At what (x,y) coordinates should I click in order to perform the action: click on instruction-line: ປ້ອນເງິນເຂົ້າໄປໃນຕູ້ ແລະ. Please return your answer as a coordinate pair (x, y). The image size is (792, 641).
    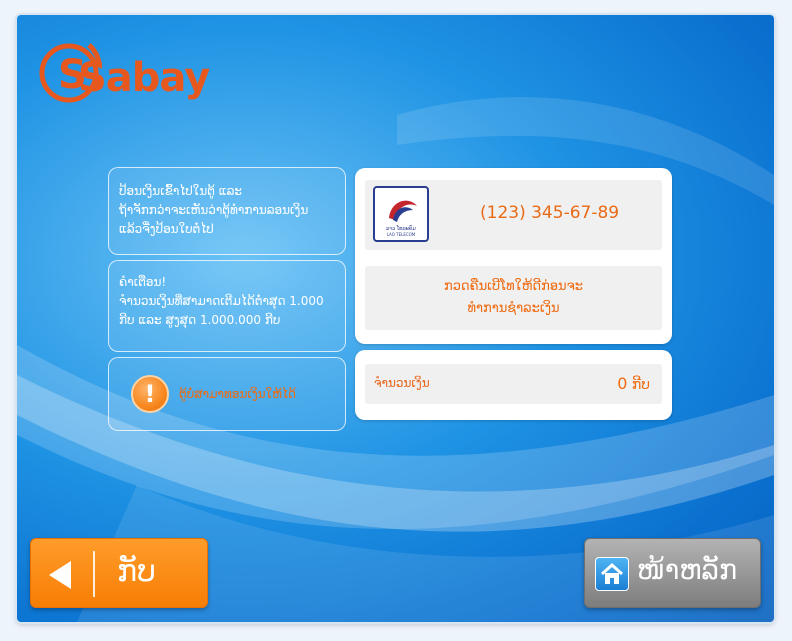
    Looking at the image, I should click on (181, 191).